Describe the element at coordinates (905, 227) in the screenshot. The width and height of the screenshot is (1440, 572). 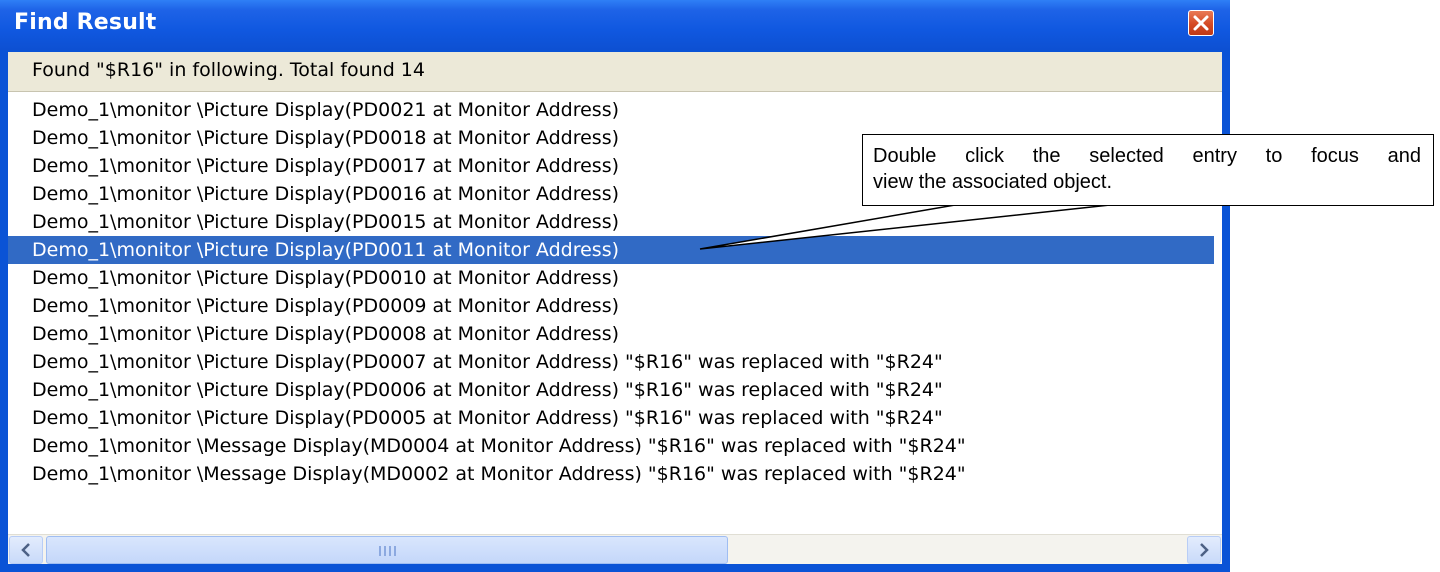
I see `callout-pointer` at that location.